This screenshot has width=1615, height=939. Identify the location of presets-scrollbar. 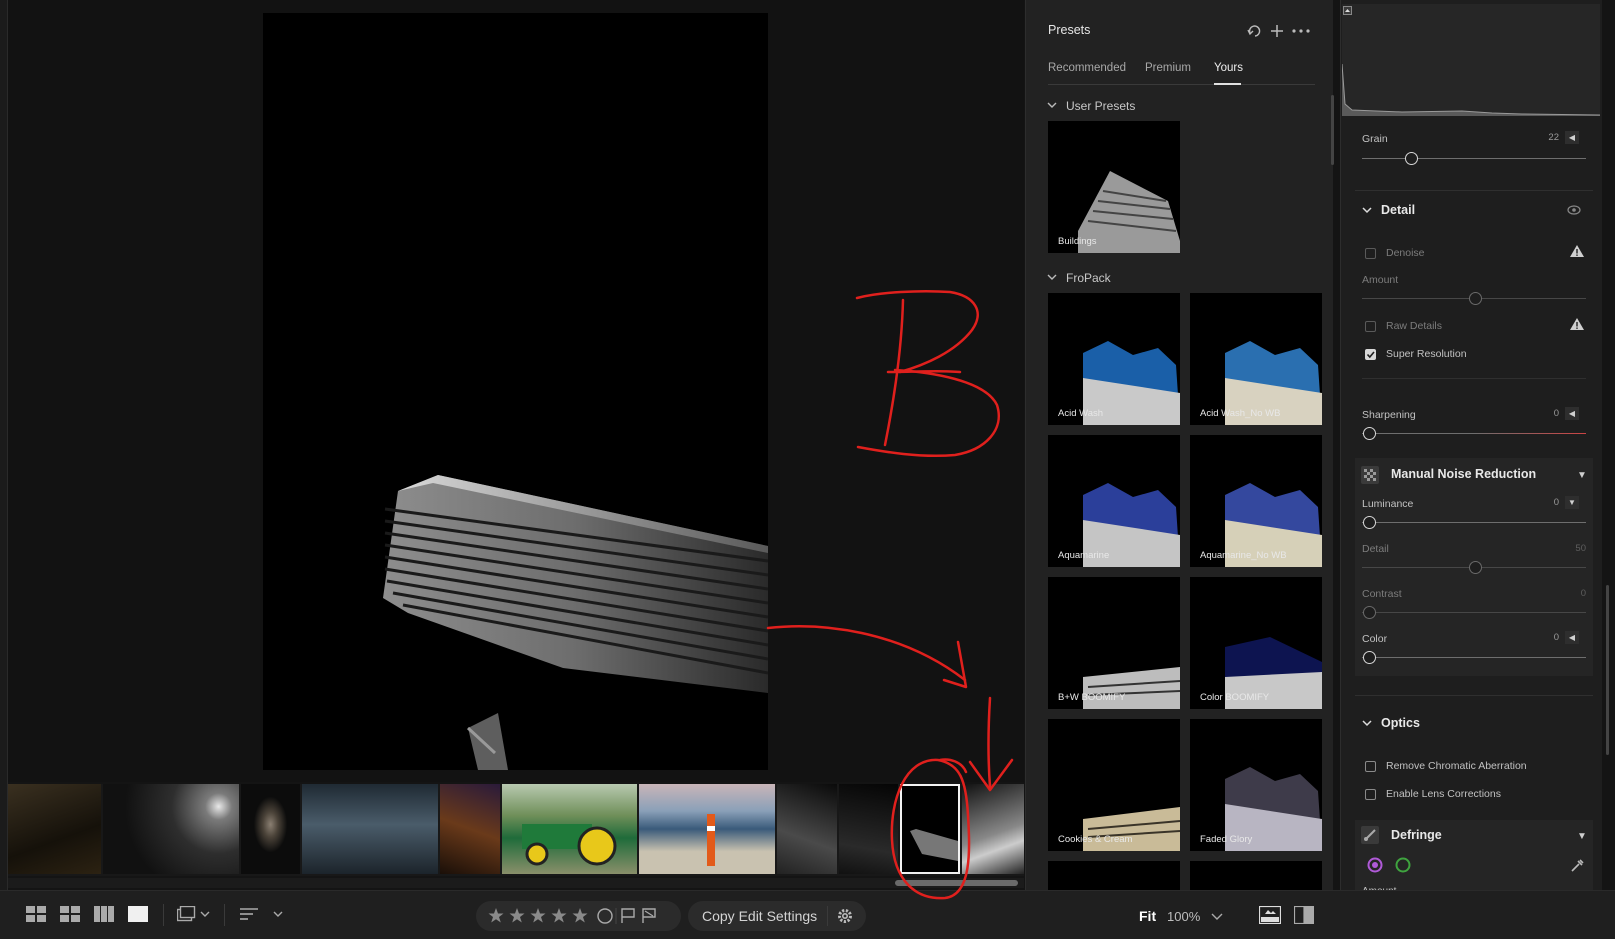
(1332, 130).